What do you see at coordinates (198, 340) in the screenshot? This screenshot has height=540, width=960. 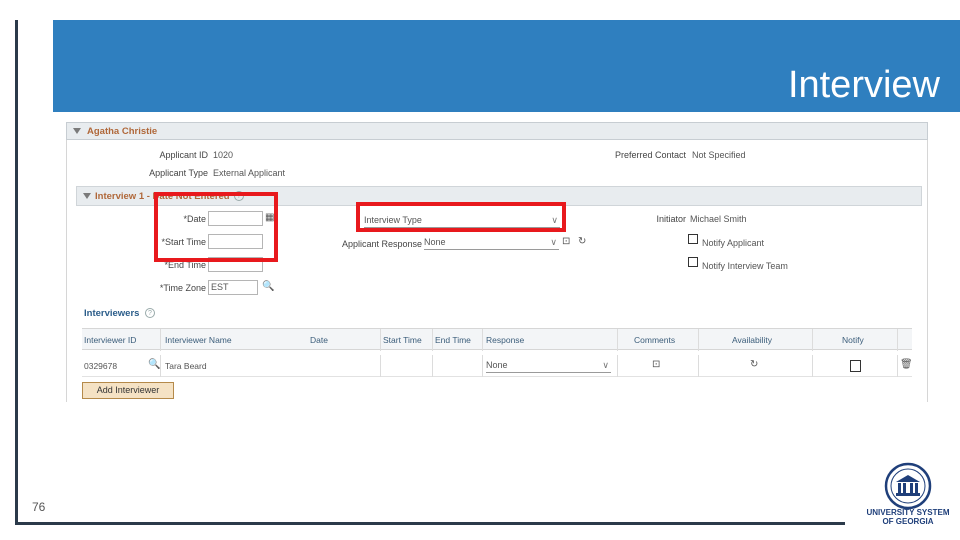 I see `col-interviewer-name: Interviewer Name` at bounding box center [198, 340].